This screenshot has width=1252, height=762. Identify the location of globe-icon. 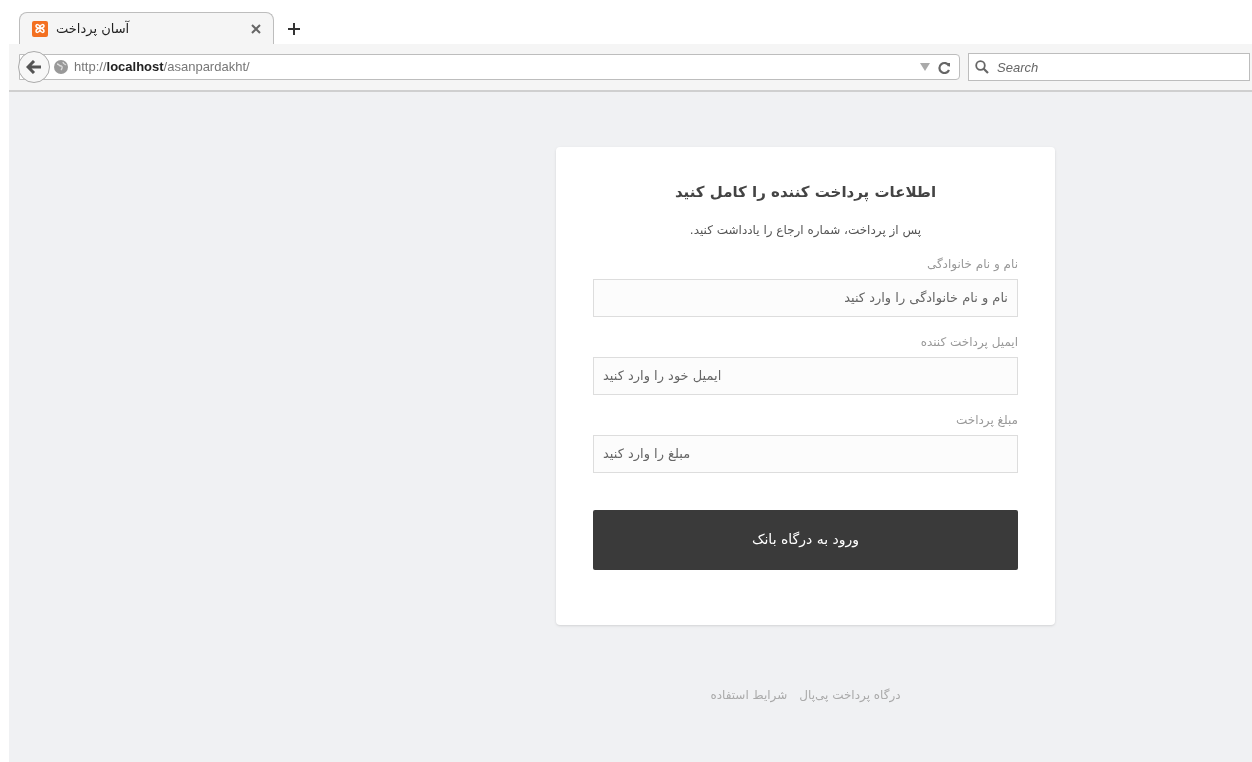
(61, 67).